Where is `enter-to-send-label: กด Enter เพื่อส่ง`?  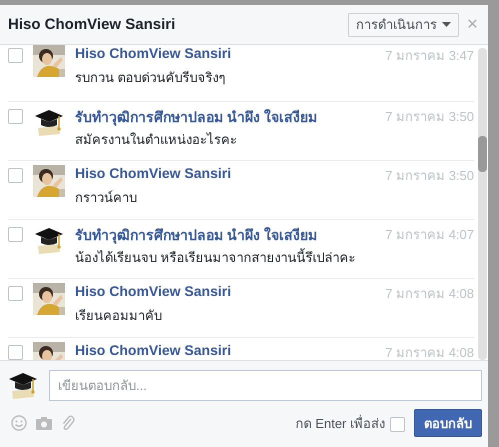 enter-to-send-label: กด Enter เพื่อส่ง is located at coordinates (340, 423).